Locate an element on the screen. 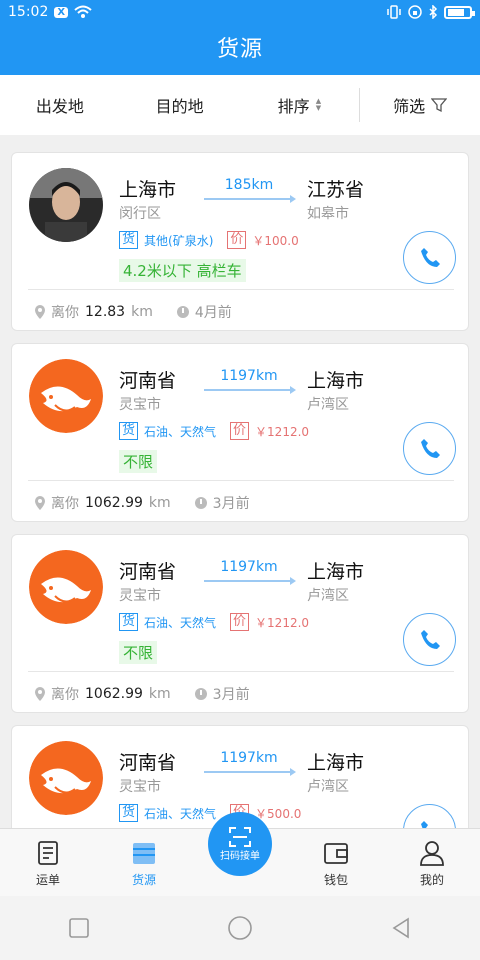 The image size is (480, 960). tab-waybill: 运单 is located at coordinates (48, 862).